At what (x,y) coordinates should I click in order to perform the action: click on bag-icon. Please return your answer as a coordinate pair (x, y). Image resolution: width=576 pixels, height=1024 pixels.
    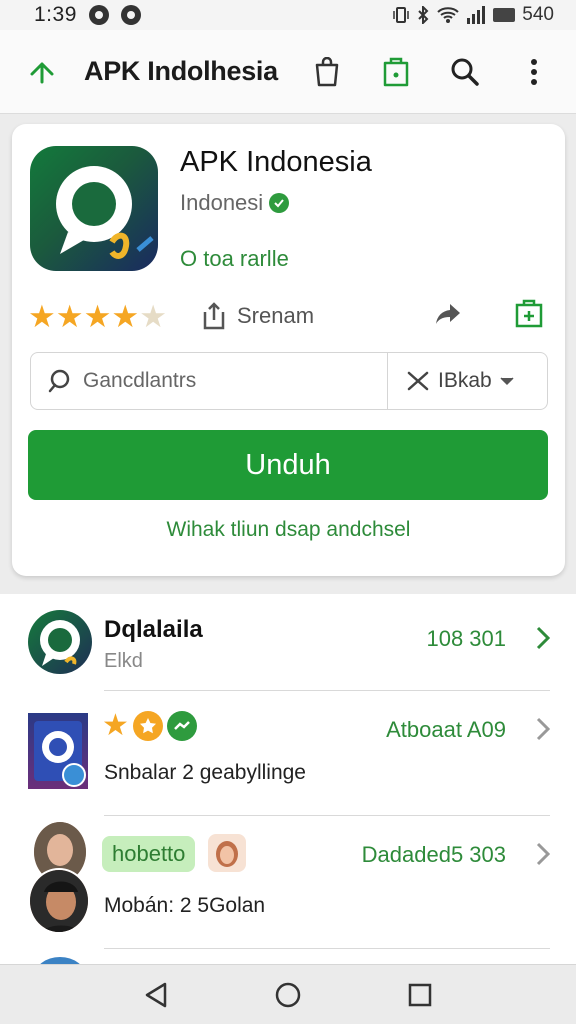
    Looking at the image, I should click on (327, 71).